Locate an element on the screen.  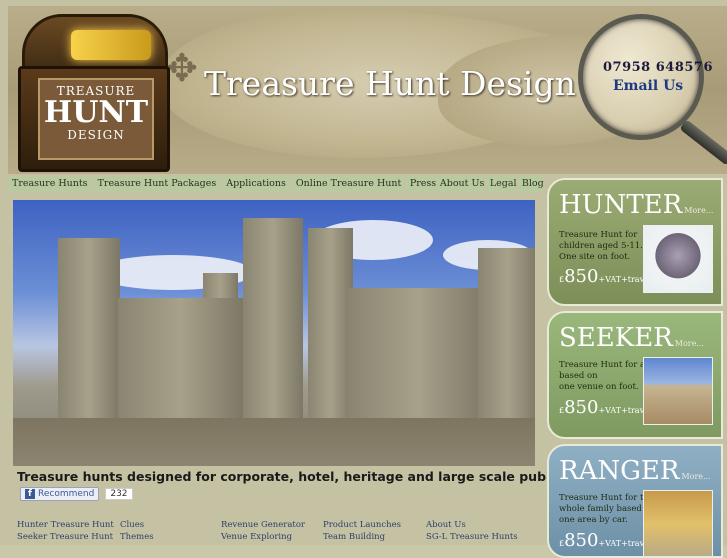
nav-treasure-hunts: Treasure Hunts is located at coordinates (50, 184).